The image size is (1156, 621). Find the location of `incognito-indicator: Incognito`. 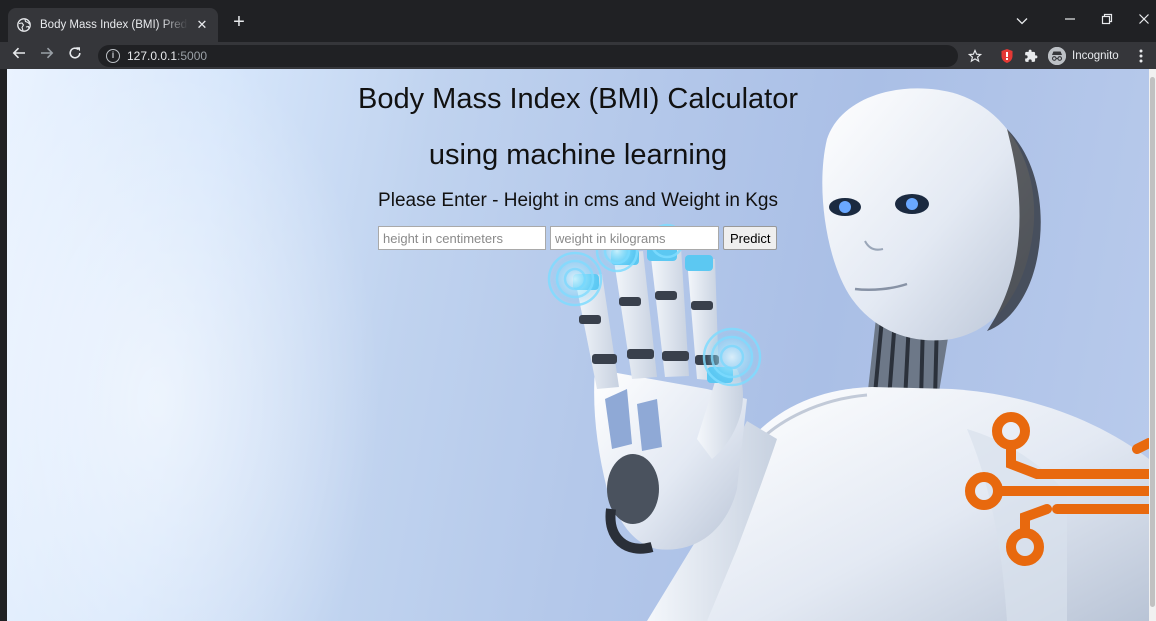

incognito-indicator: Incognito is located at coordinates (1083, 56).